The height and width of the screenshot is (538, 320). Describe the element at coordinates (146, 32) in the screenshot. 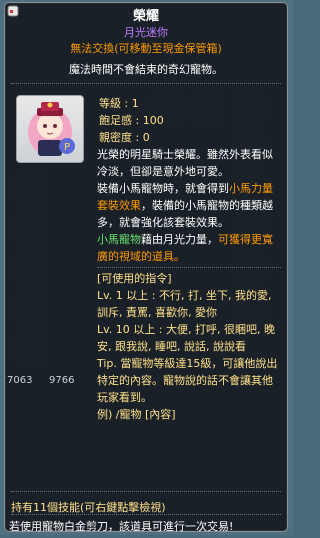

I see `item-subtitle: 月光迷你` at that location.